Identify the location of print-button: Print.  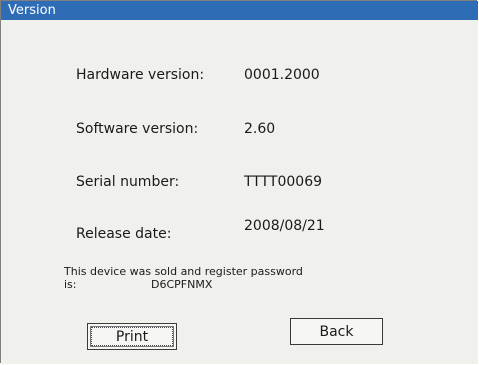
(132, 336).